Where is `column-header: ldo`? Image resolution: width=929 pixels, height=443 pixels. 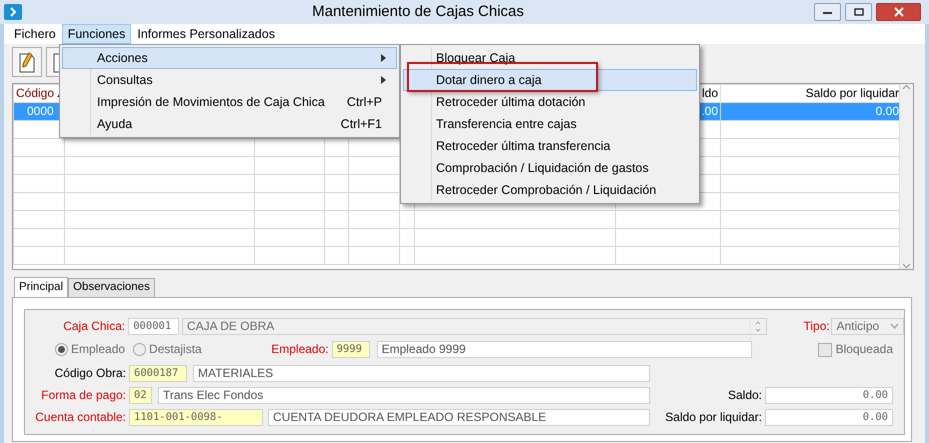 column-header: ldo is located at coordinates (710, 93).